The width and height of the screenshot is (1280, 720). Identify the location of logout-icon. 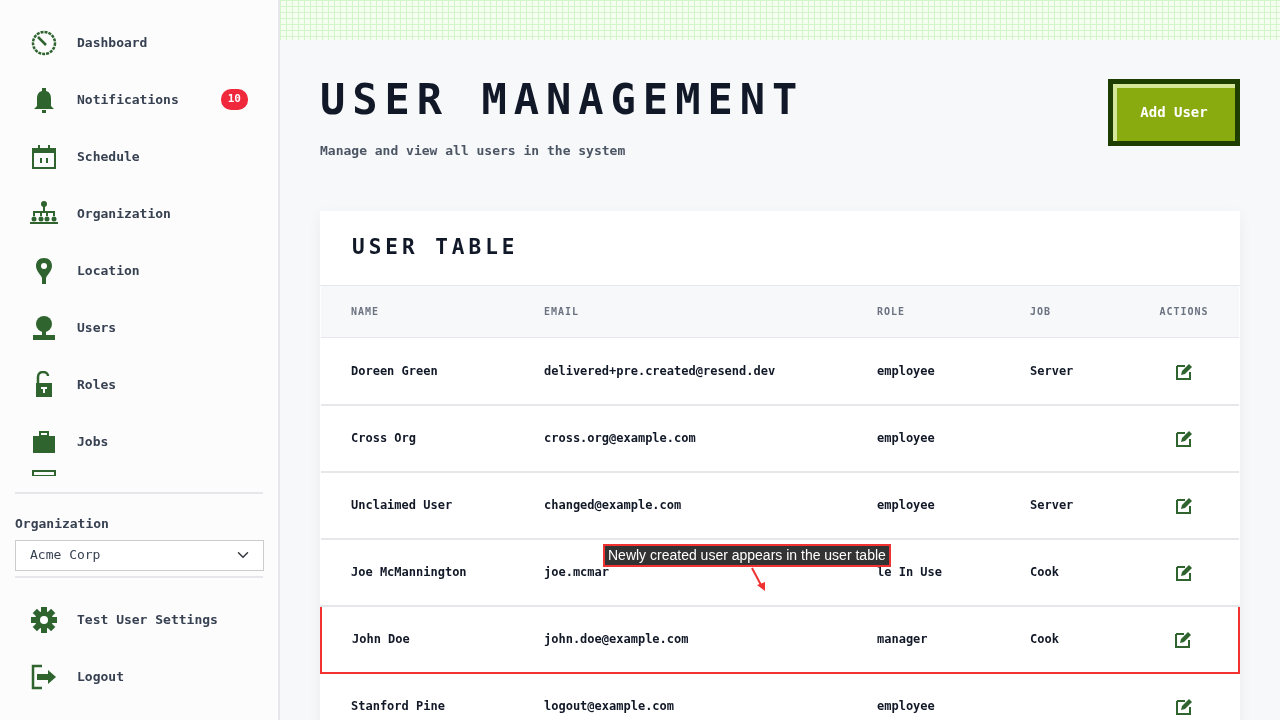
(44, 677).